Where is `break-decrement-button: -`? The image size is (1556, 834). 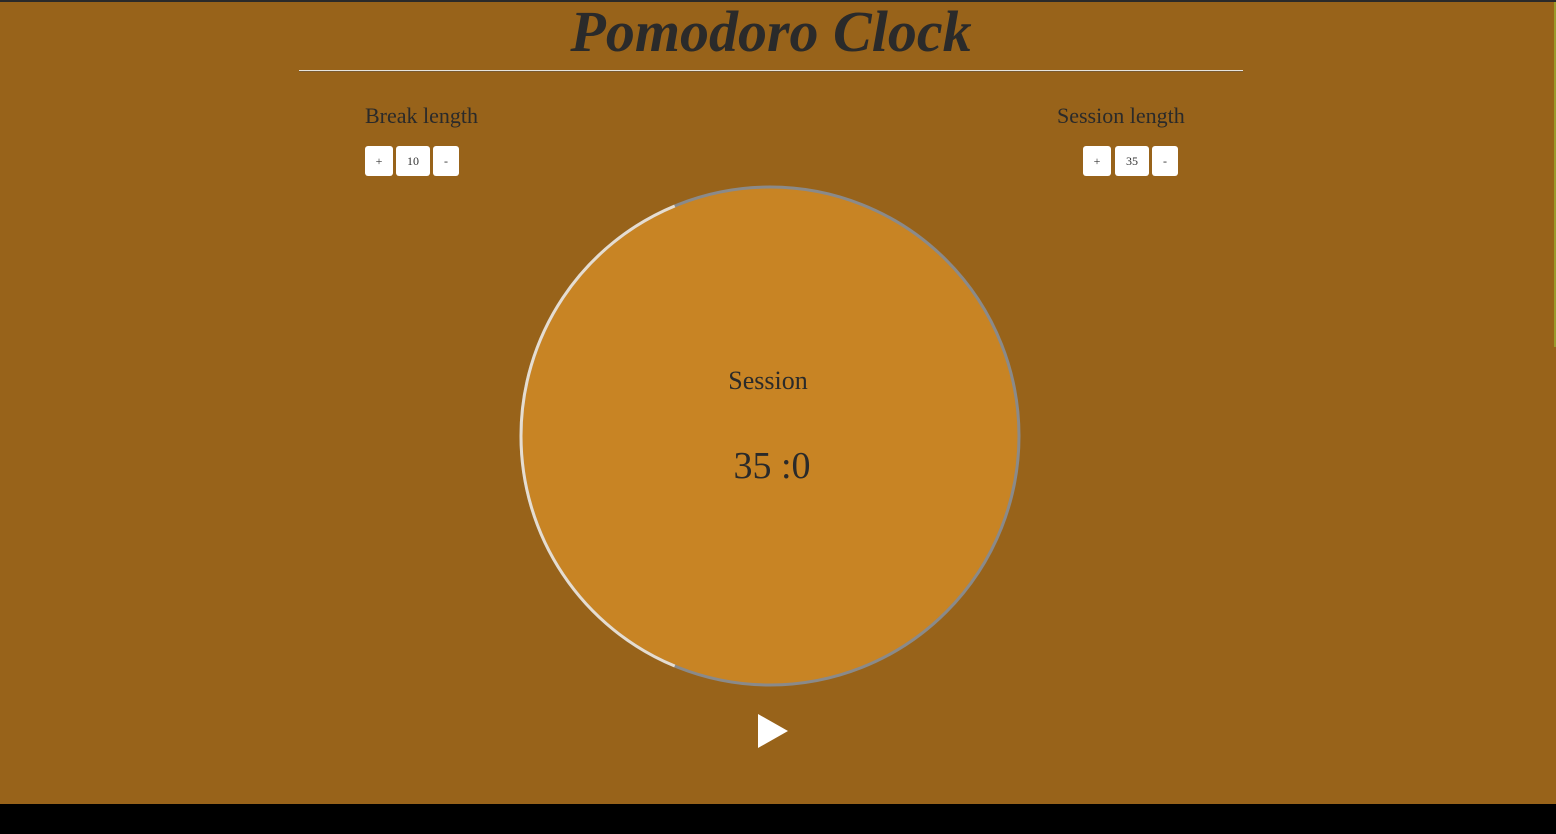 break-decrement-button: - is located at coordinates (446, 161).